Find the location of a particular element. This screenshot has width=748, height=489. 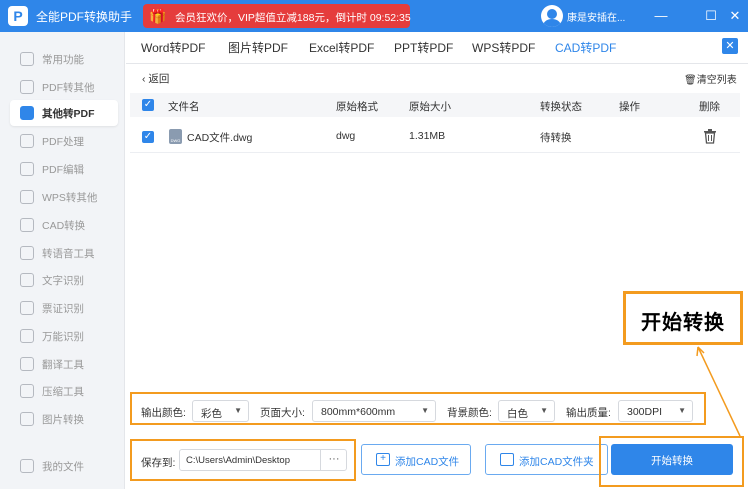

callout-arrow is located at coordinates (718, 391).